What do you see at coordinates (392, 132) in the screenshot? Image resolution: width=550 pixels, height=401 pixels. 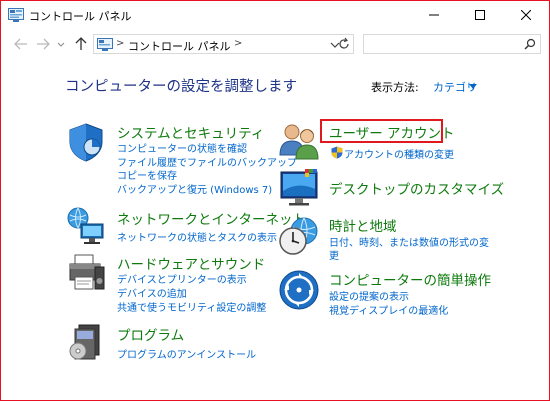 I see `user-accounts-title: ユーザー アカウント` at bounding box center [392, 132].